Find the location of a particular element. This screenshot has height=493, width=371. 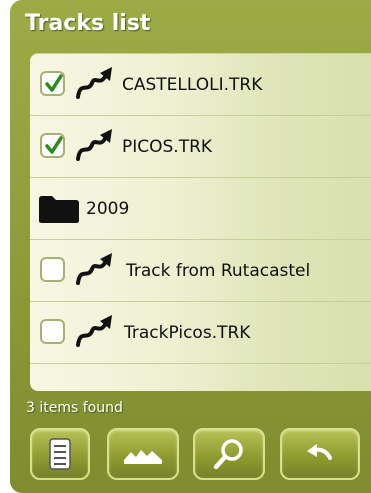

mountain-profile-icon is located at coordinates (143, 457).